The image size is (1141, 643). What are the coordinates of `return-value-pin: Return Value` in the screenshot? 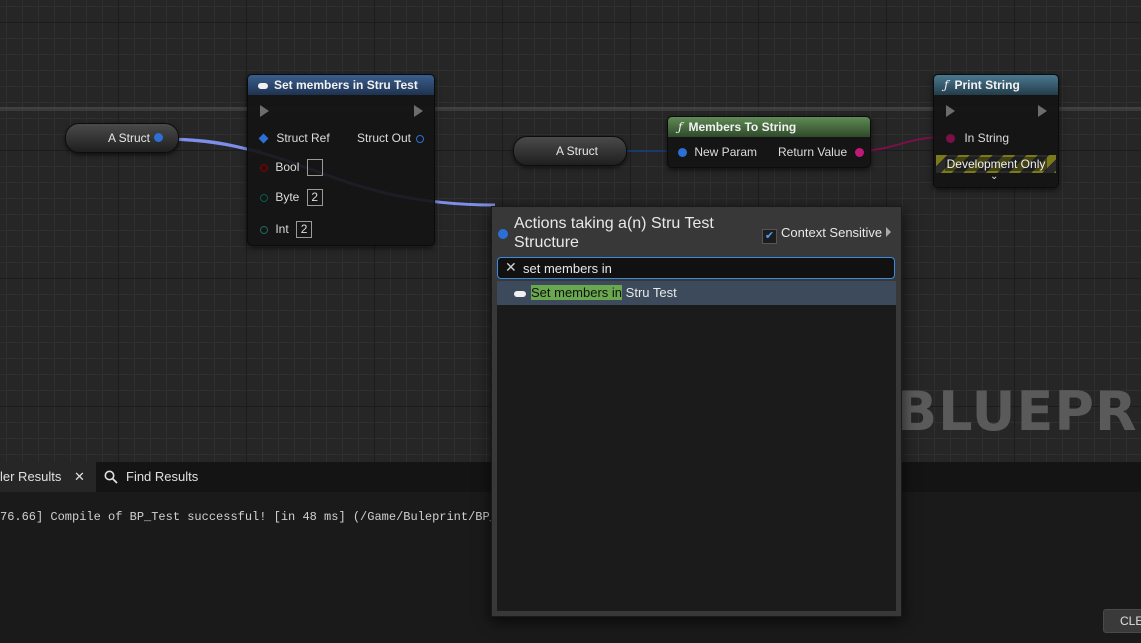 It's located at (821, 152).